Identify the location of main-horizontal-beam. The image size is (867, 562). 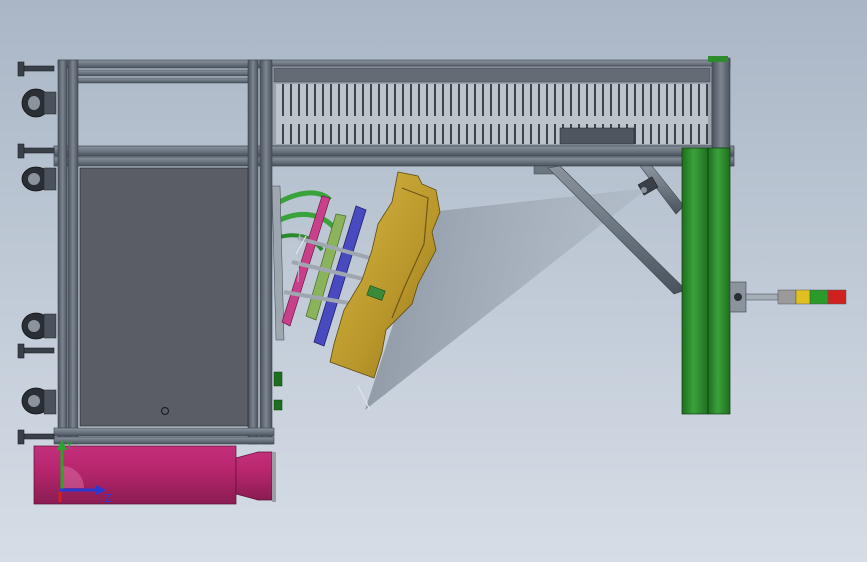
(394, 151).